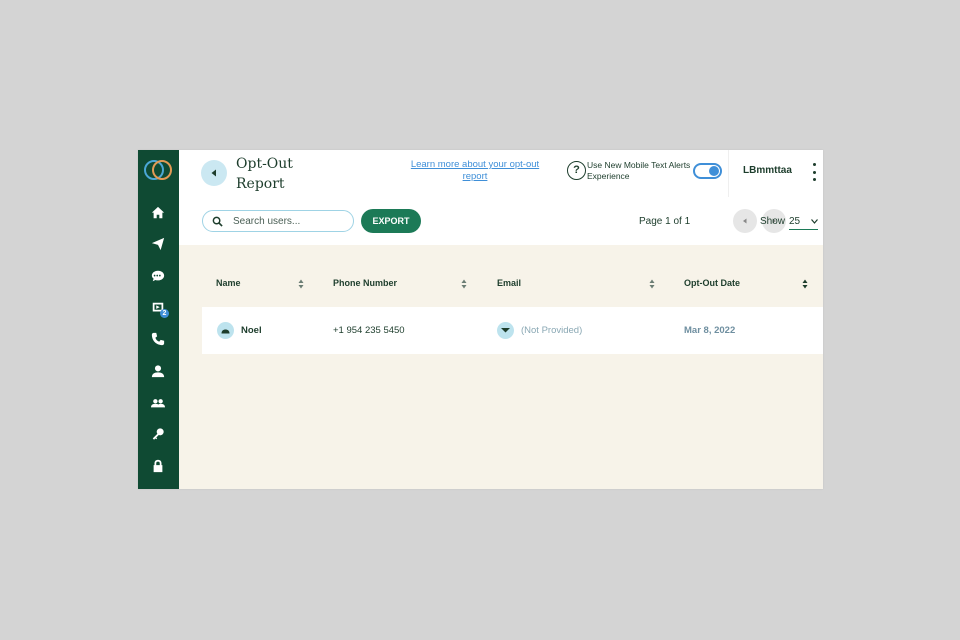 The image size is (960, 640). I want to click on cell-date: Mar 8, 2022, so click(710, 330).